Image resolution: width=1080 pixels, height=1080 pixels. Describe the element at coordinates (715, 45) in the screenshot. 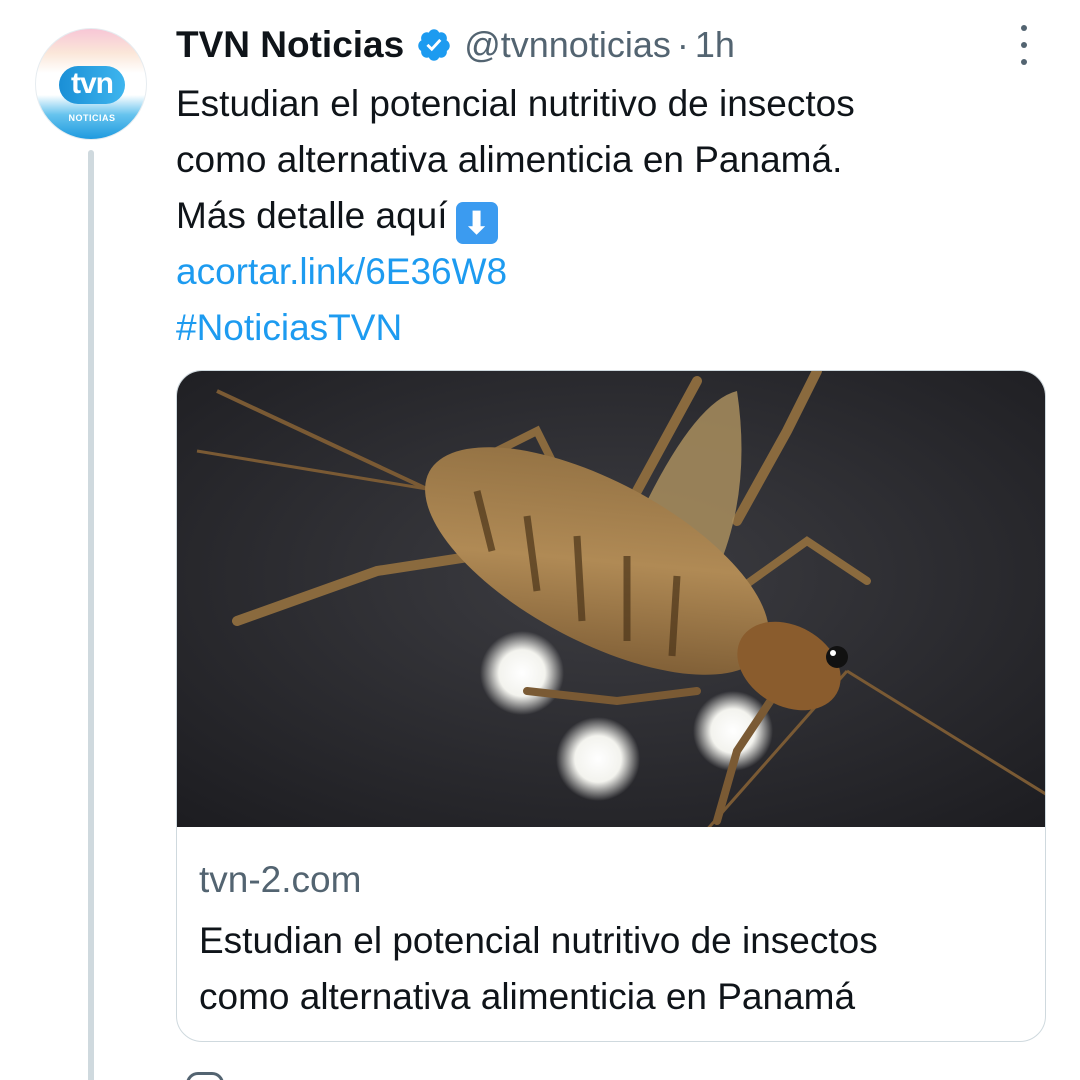

I see `timestamp: 1h` at that location.